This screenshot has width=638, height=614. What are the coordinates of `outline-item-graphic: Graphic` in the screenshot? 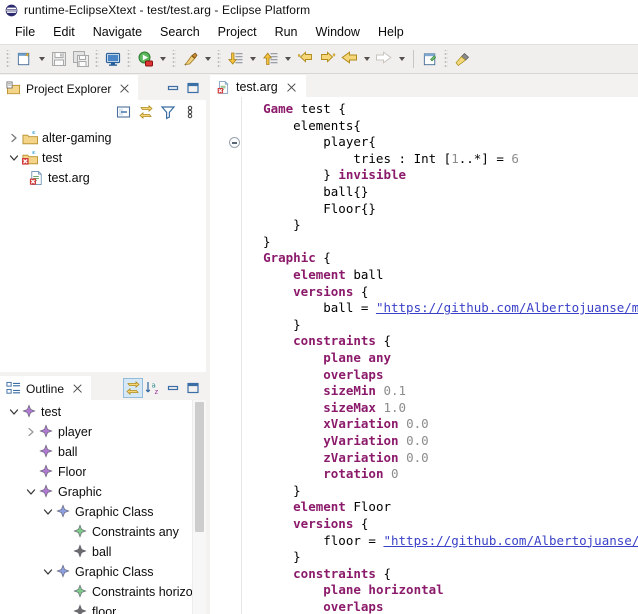 It's located at (103, 492).